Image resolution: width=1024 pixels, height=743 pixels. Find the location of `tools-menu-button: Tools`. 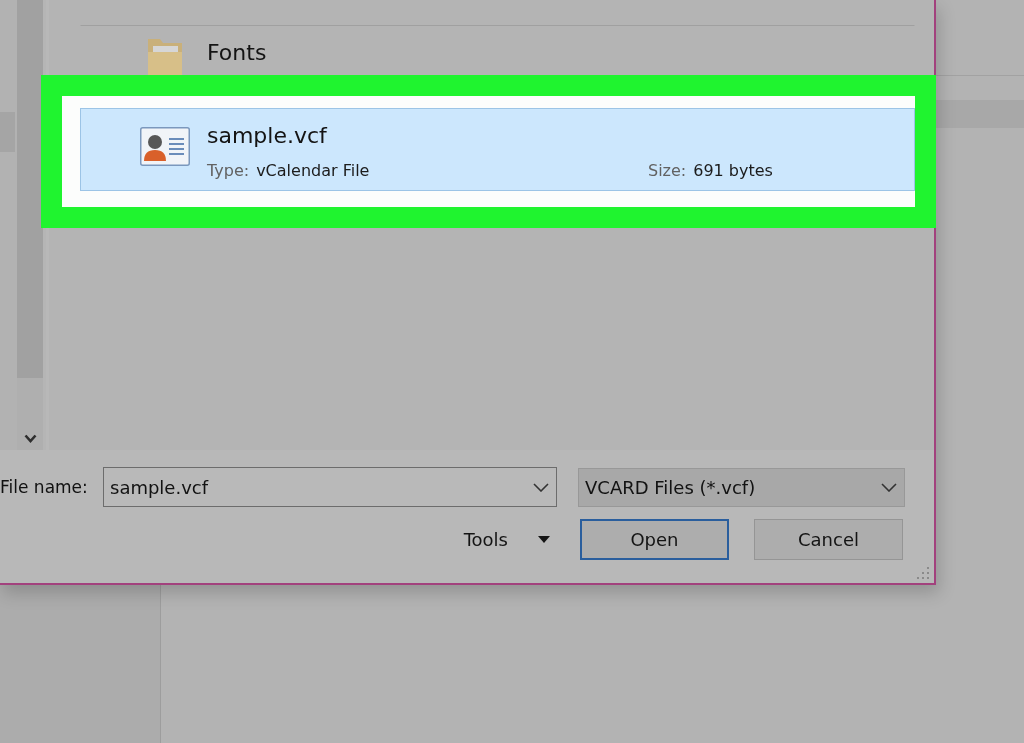

tools-menu-button: Tools is located at coordinates (506, 539).